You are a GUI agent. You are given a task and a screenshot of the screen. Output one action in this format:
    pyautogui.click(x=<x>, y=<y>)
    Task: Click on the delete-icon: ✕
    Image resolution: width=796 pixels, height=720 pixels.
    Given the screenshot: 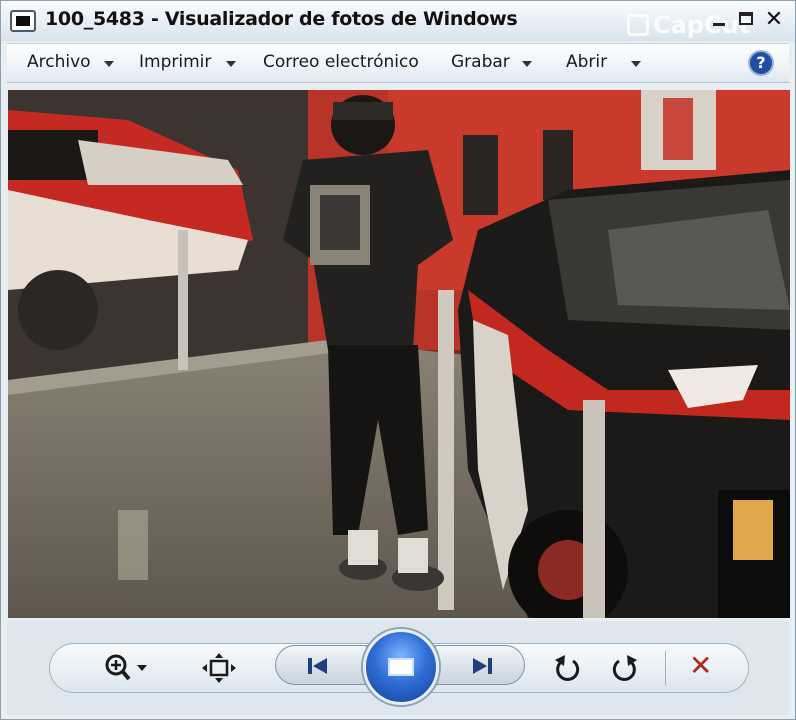 What is the action you would take?
    pyautogui.click(x=700, y=666)
    